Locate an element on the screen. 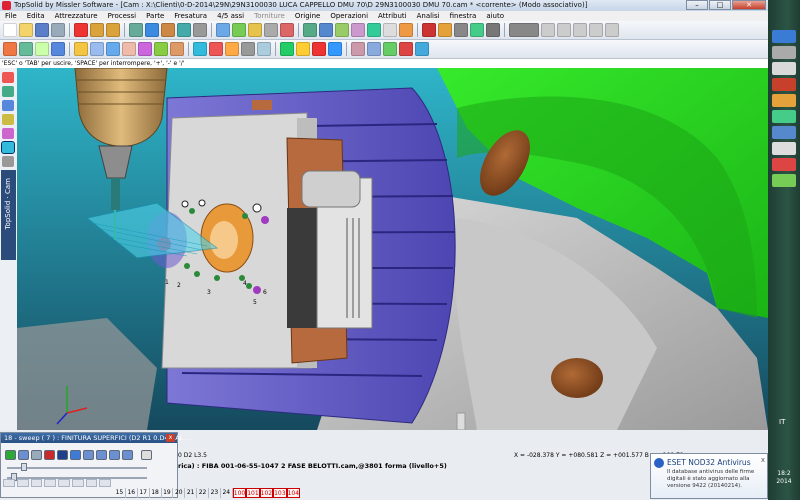 The image size is (800, 500). fixture-icon is located at coordinates (42, 49).